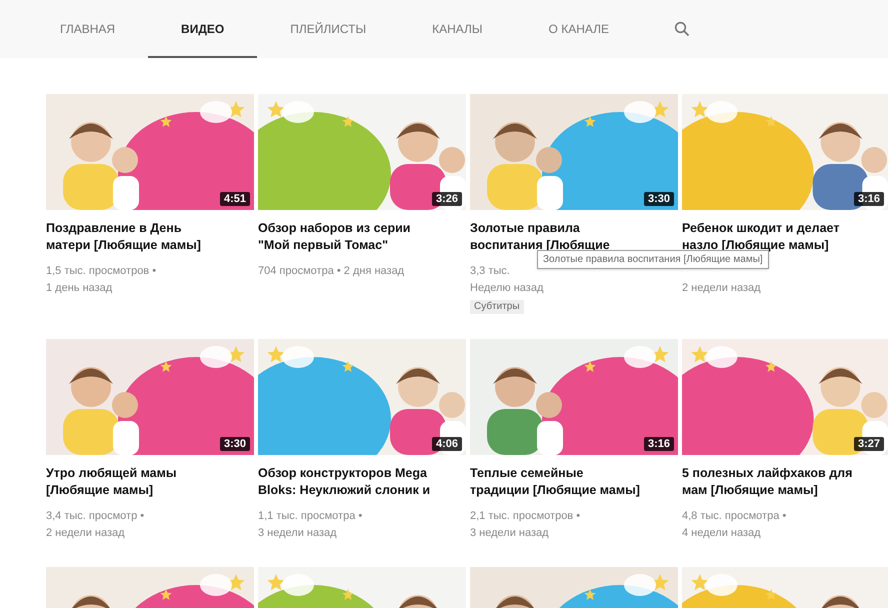 The image size is (888, 608). Describe the element at coordinates (310, 516) in the screenshot. I see `view-count: 1,1 тыс. просмотра •` at that location.